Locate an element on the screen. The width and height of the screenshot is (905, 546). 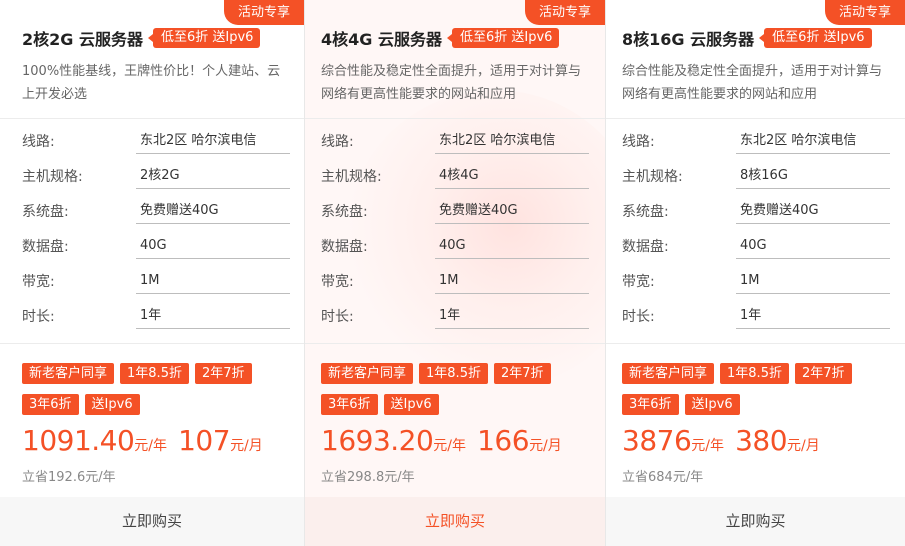
spec-row-host: 主机规格: 4核4G is located at coordinates (456, 174).